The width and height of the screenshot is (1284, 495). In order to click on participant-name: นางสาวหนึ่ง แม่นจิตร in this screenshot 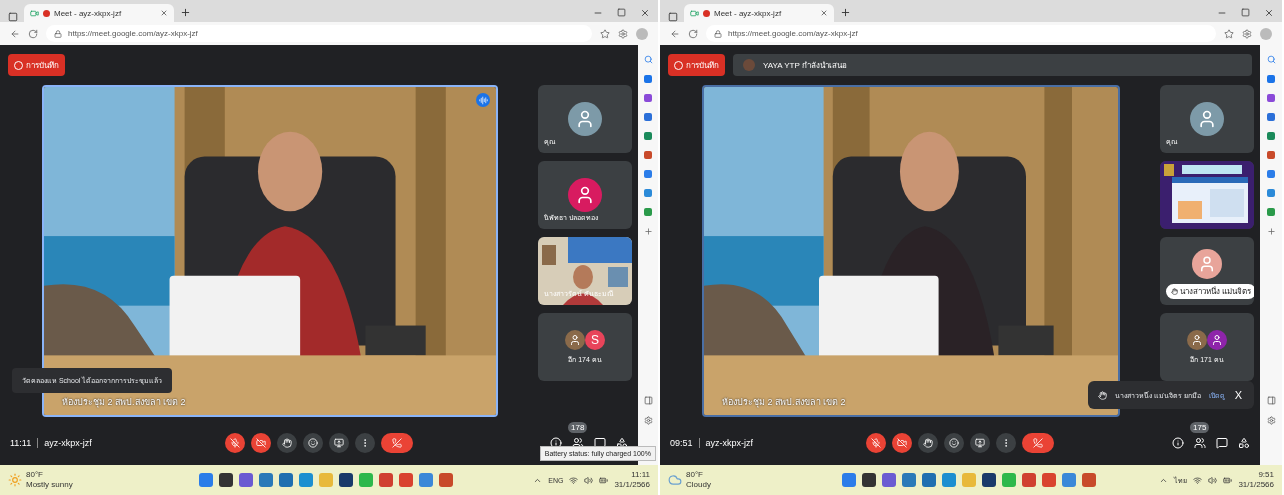, I will do `click(1216, 291)`.